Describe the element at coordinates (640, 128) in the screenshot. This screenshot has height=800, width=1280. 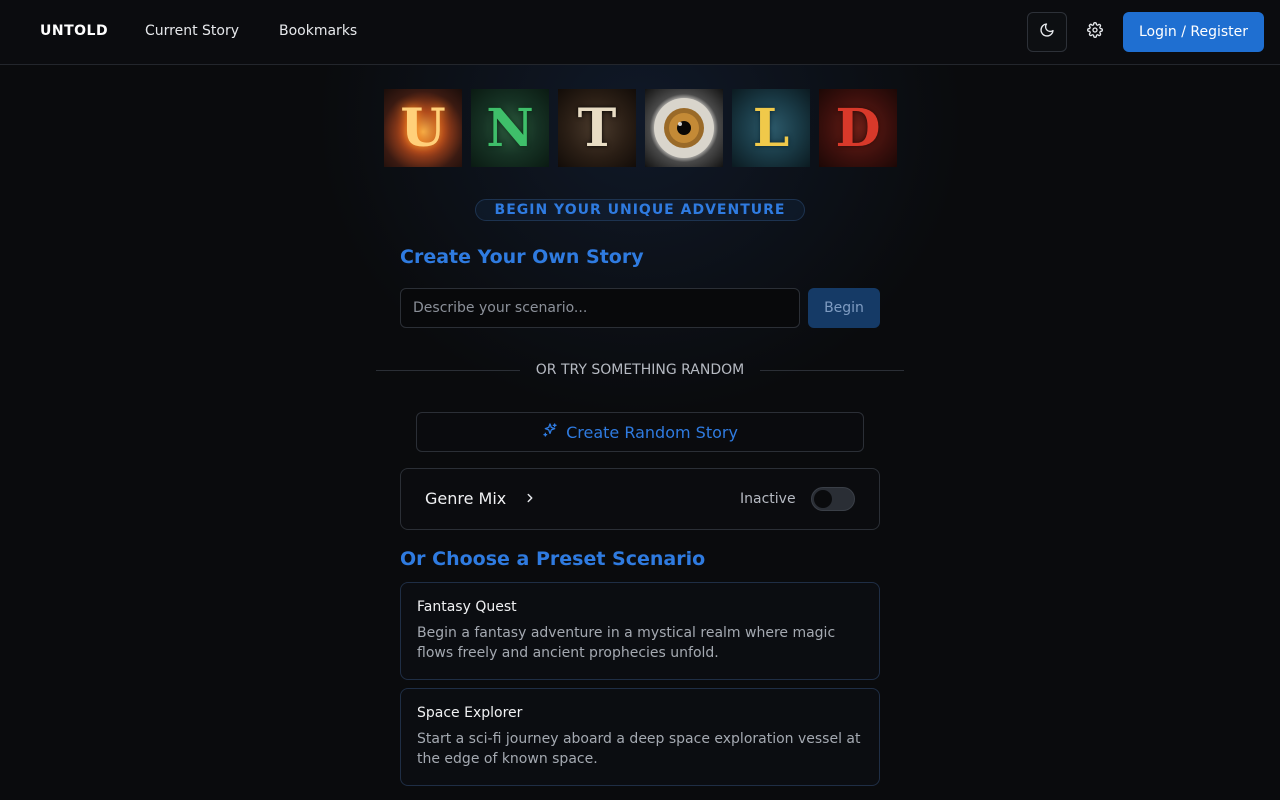
I see `untold-logo-banner: U N T L D` at that location.